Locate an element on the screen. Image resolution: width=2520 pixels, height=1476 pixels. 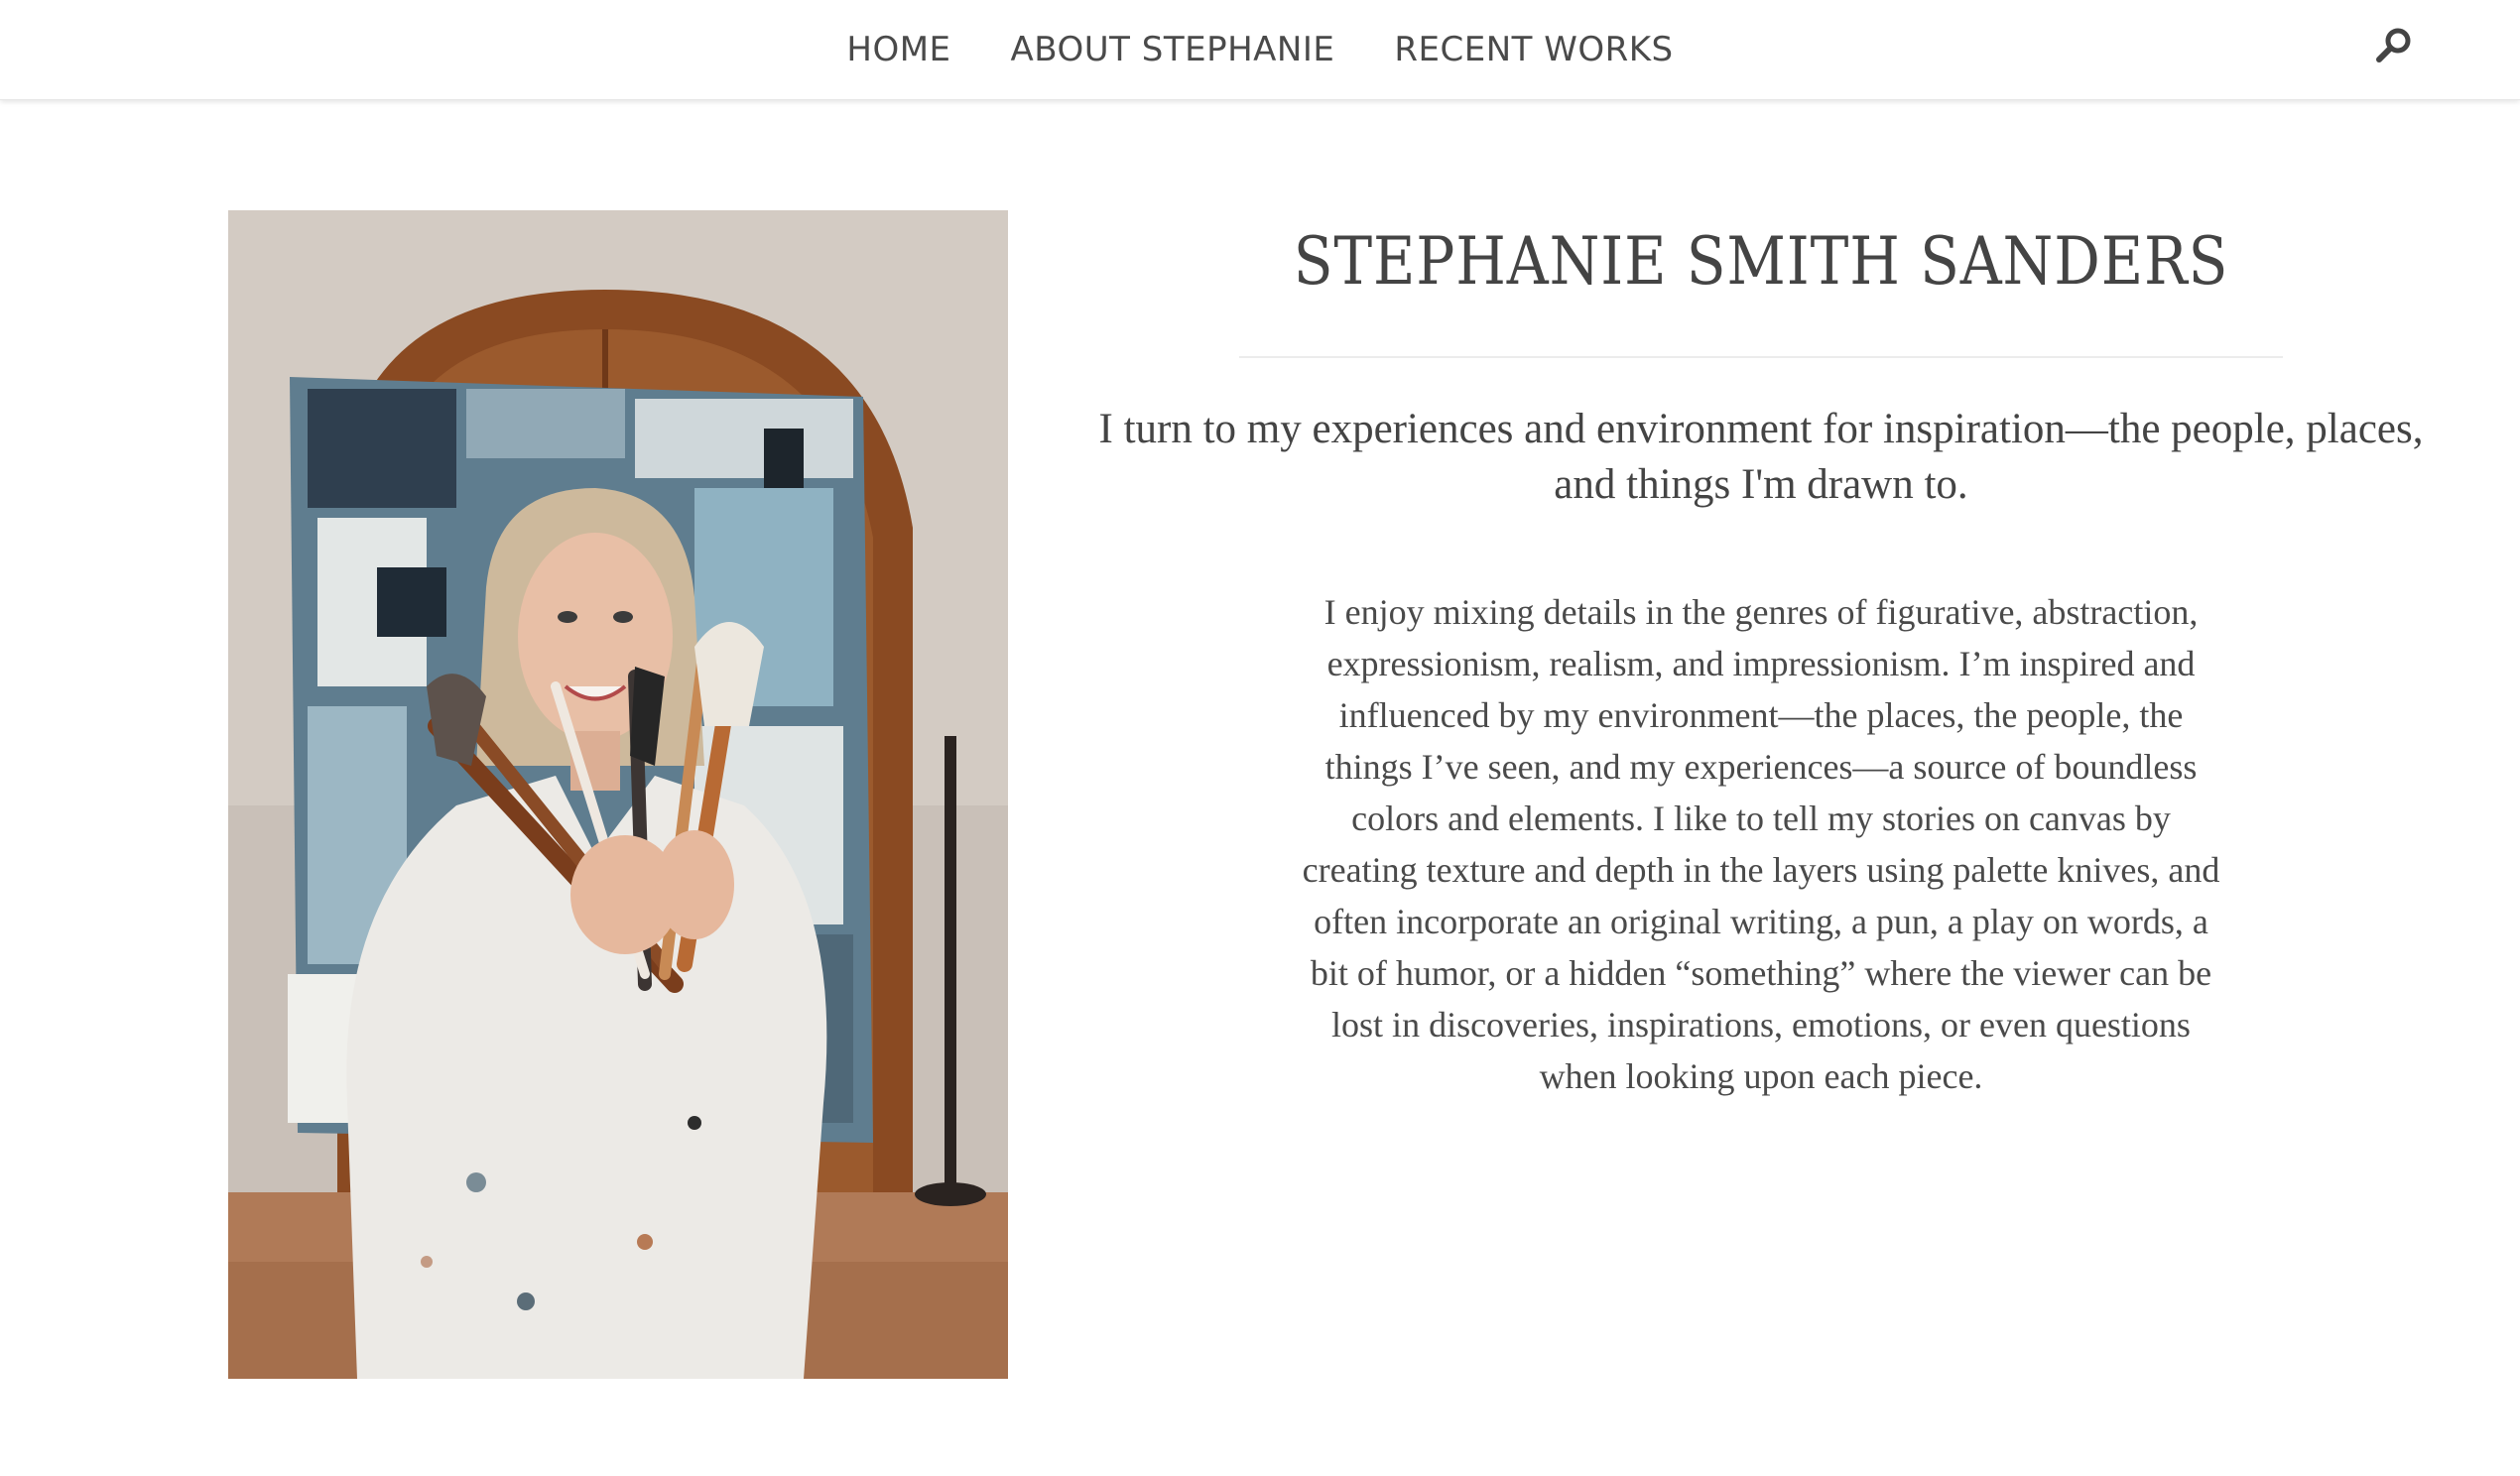
nav-recent-works: RECENT WORKS is located at coordinates (1533, 49).